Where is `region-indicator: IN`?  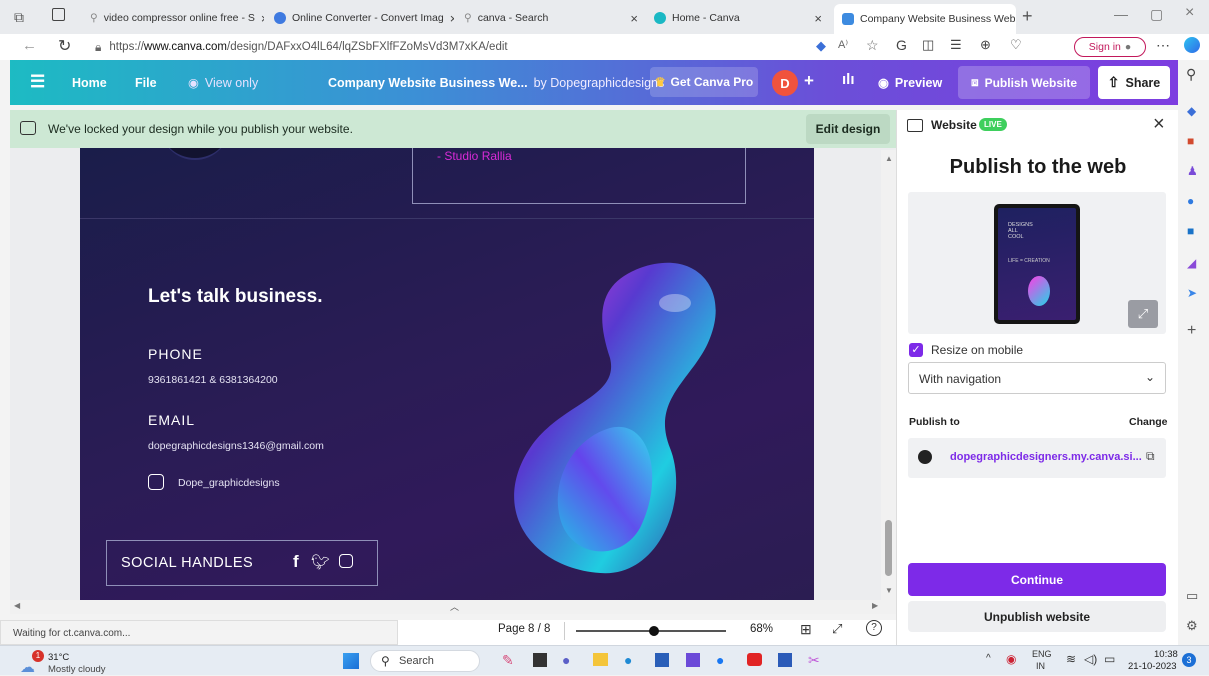
region-indicator: IN is located at coordinates (1040, 666).